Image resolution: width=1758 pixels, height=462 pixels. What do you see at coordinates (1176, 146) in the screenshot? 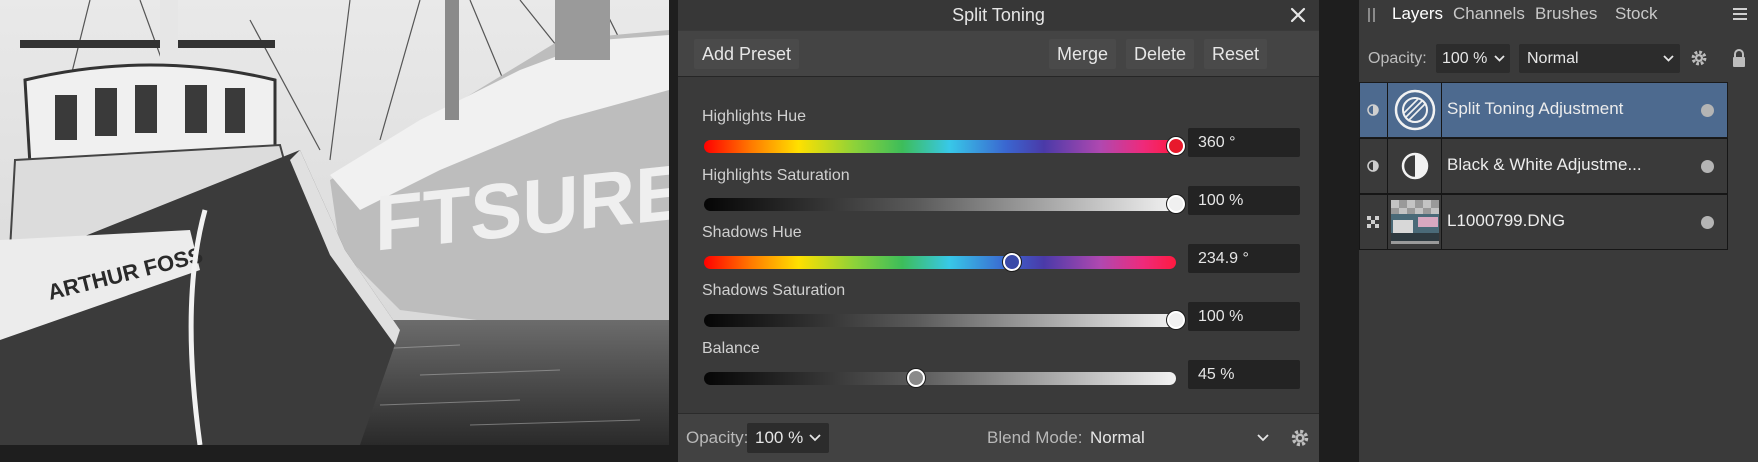
I see `highlights-hue-handle` at bounding box center [1176, 146].